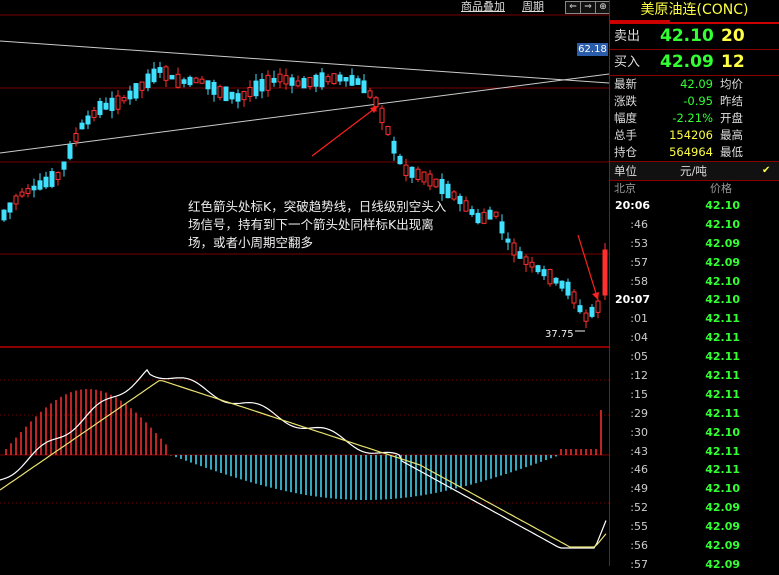 The image size is (779, 575). Describe the element at coordinates (639, 564) in the screenshot. I see `tick-time: :57` at that location.